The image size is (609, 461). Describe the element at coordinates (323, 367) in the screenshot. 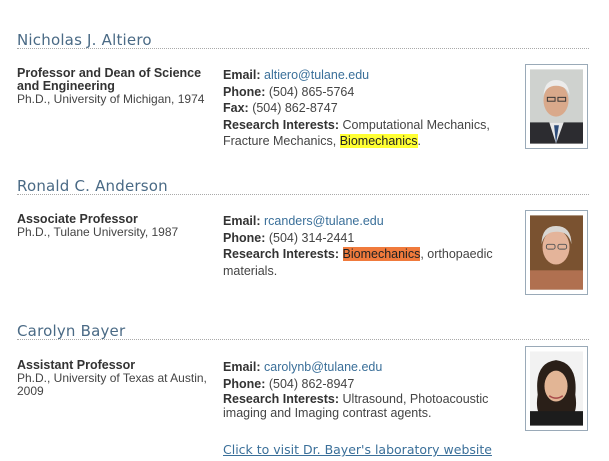

I see `email-link: carolynb@tulane.edu` at that location.